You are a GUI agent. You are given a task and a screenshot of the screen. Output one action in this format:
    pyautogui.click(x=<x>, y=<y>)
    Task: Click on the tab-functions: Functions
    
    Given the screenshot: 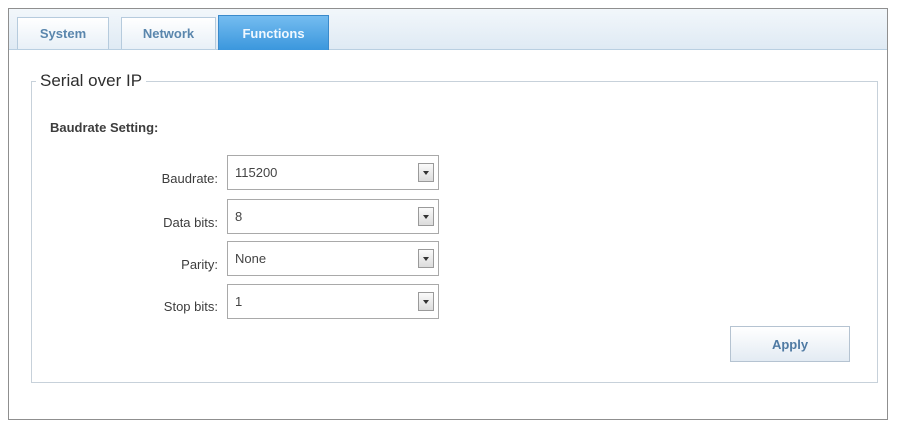 What is the action you would take?
    pyautogui.click(x=273, y=32)
    